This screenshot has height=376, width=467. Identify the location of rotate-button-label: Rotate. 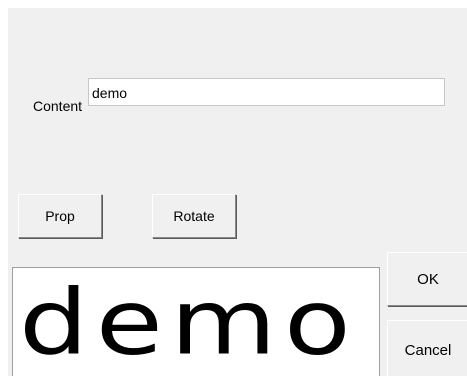
(194, 216).